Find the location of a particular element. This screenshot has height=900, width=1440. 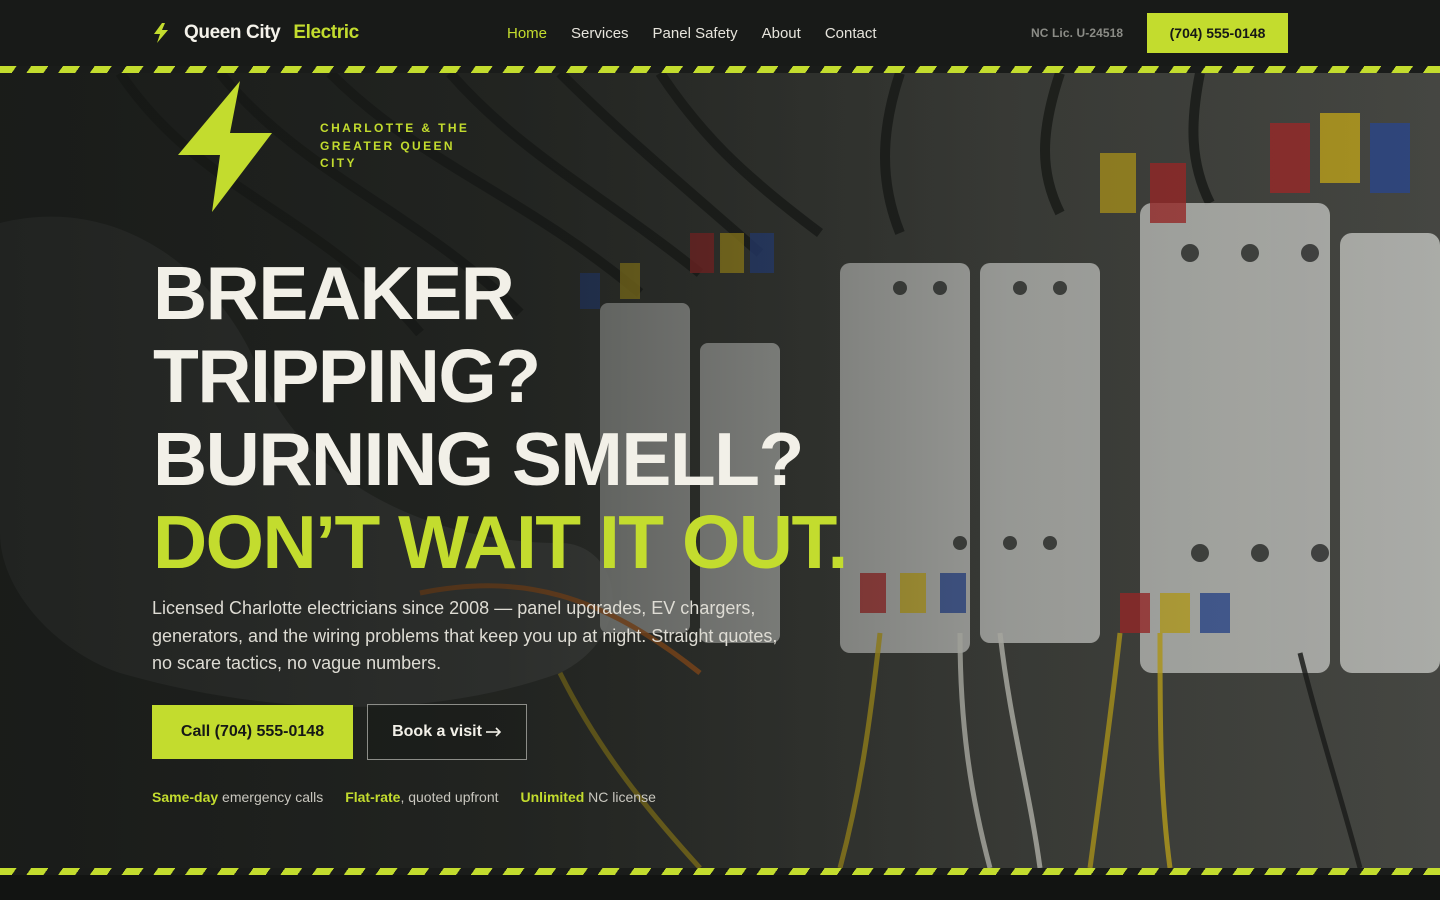

trust-item: Same-day emergency calls is located at coordinates (238, 797).